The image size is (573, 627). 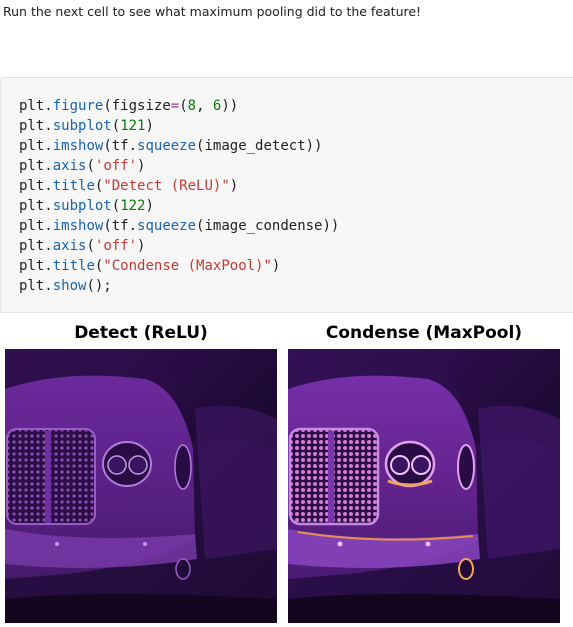 What do you see at coordinates (187, 266) in the screenshot?
I see `code-token: "Condense (MaxPool)"` at bounding box center [187, 266].